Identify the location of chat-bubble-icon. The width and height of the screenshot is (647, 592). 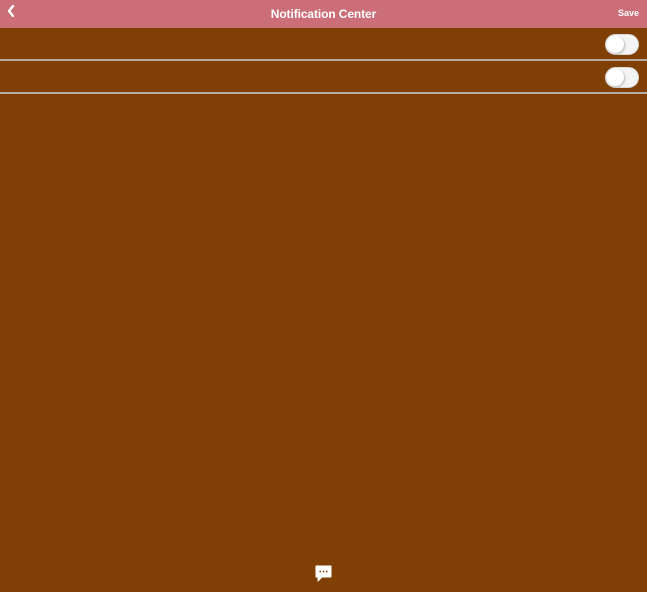
(323, 576).